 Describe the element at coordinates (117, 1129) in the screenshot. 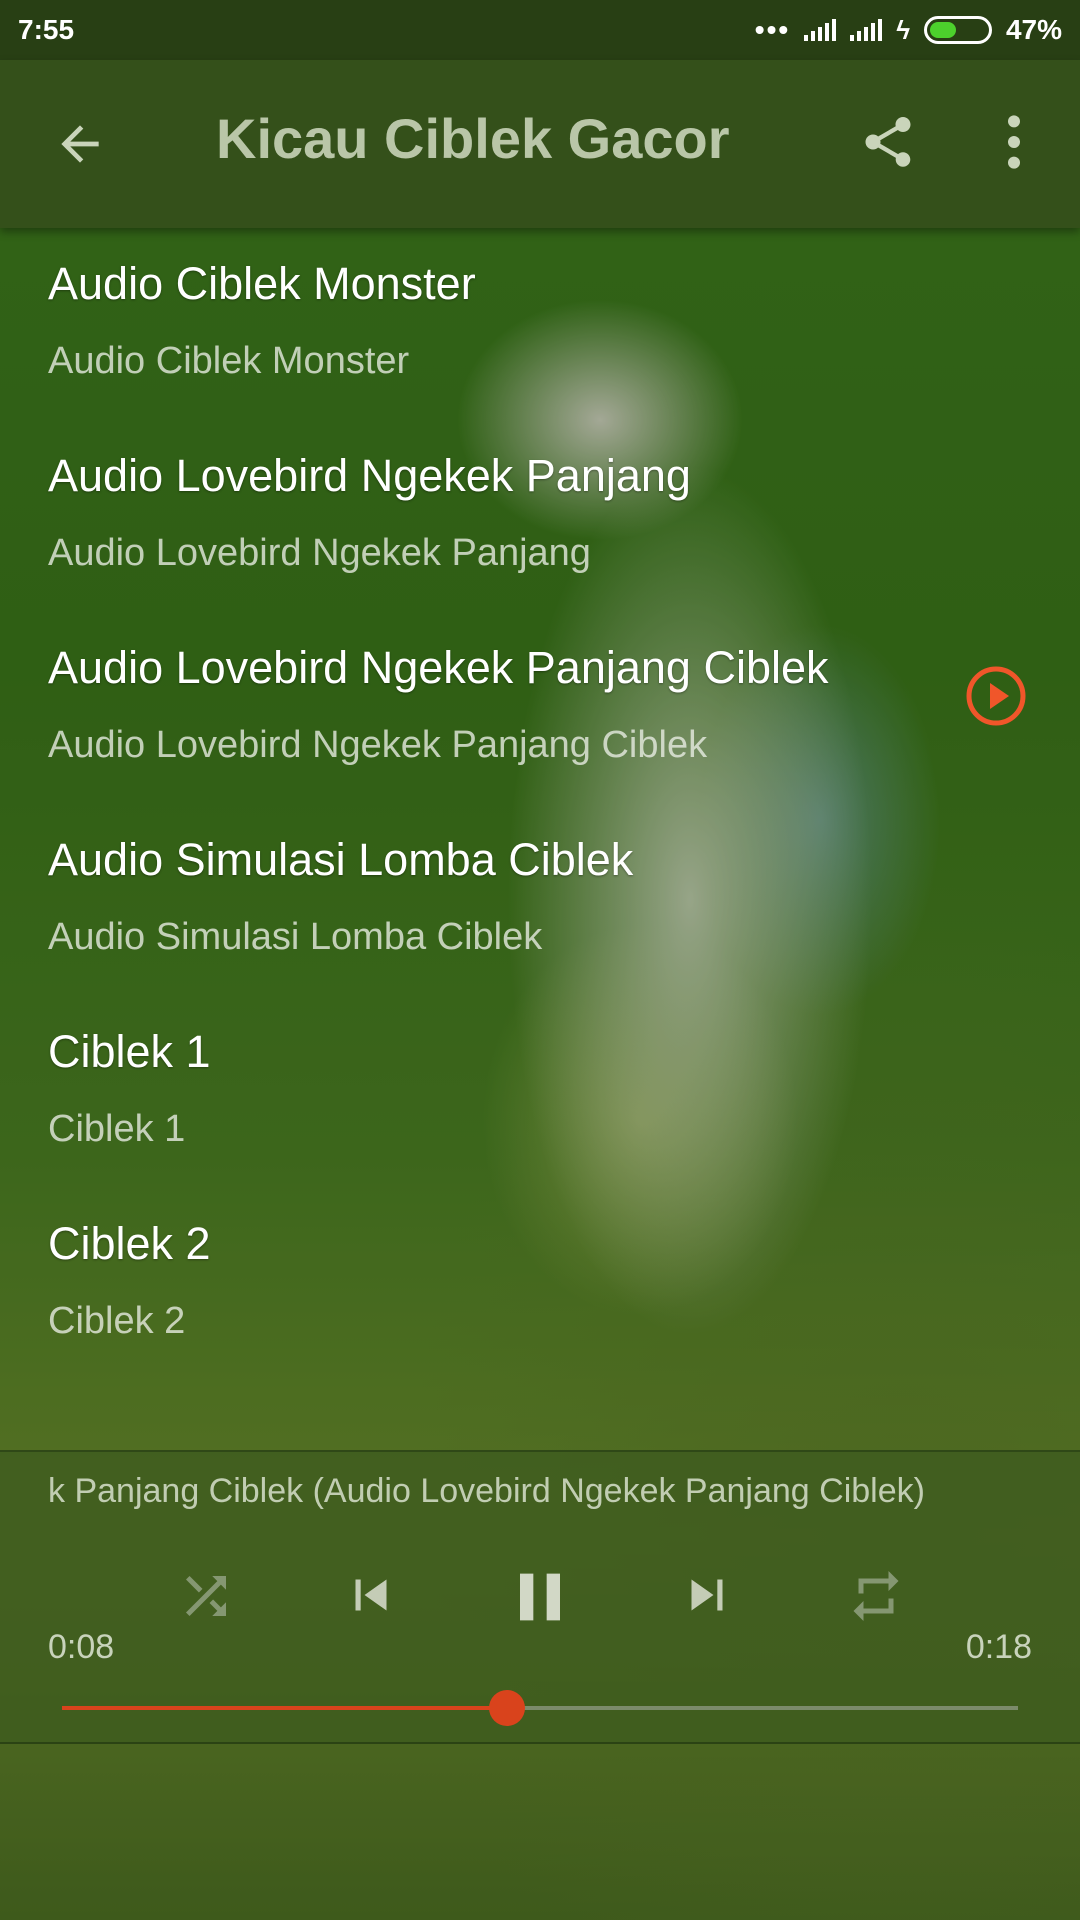

I see `track-subtitle: Ciblek 1` at that location.